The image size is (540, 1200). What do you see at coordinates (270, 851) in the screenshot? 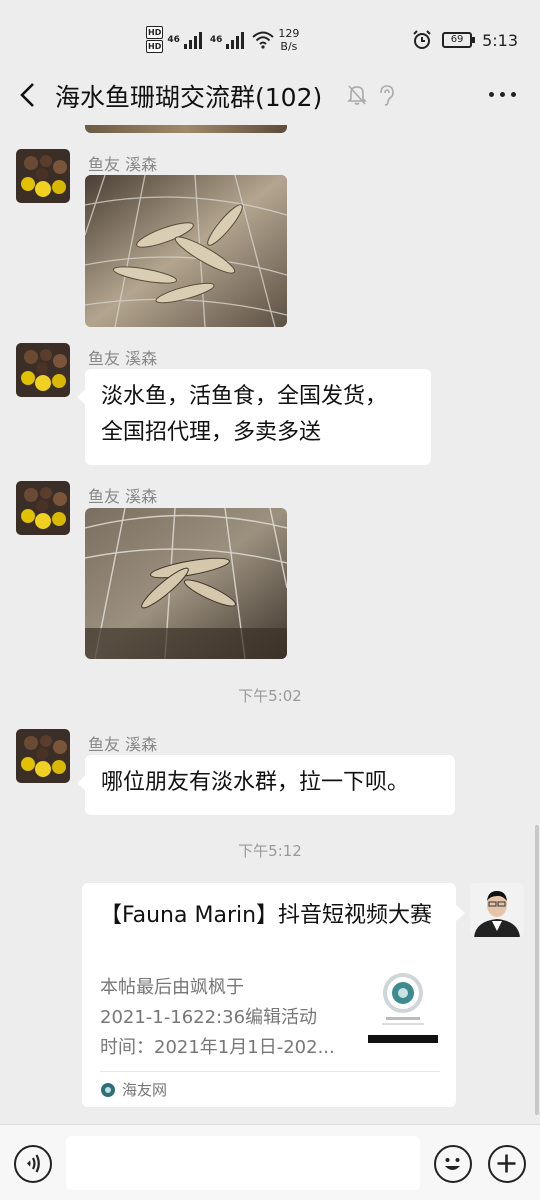
I see `timestamp: 下午5:12` at bounding box center [270, 851].